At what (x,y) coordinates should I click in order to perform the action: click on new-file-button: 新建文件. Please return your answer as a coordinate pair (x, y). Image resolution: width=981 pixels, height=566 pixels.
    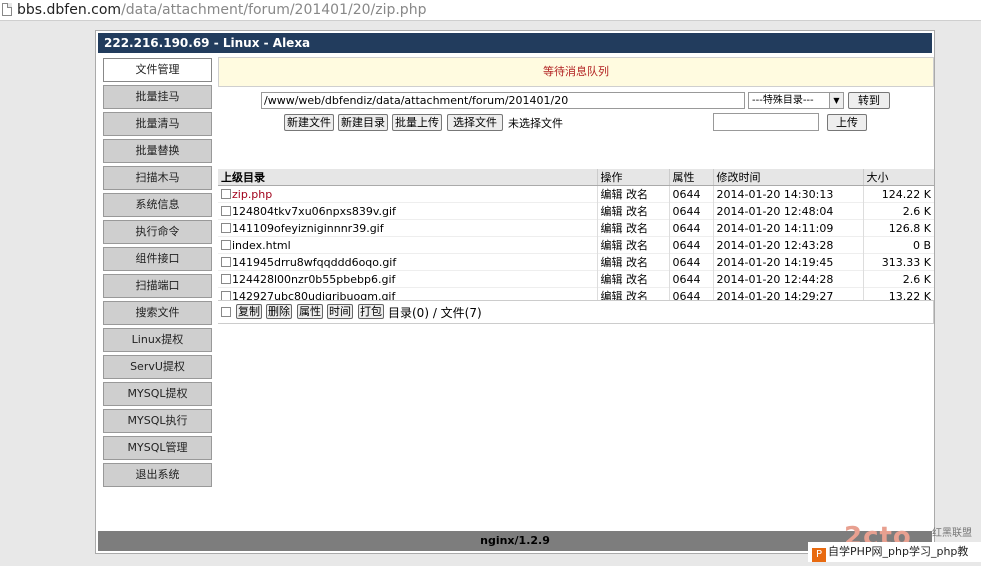
    Looking at the image, I should click on (309, 122).